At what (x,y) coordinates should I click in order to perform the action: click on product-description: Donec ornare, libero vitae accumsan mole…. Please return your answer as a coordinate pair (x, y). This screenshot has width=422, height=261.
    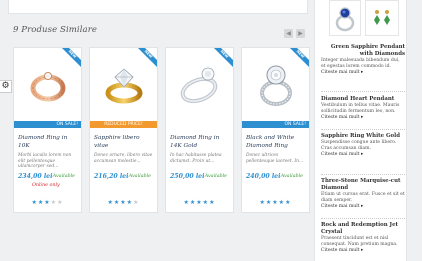
    Looking at the image, I should click on (123, 158).